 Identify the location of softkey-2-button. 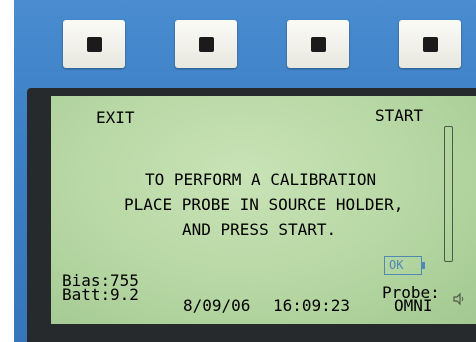
(206, 44).